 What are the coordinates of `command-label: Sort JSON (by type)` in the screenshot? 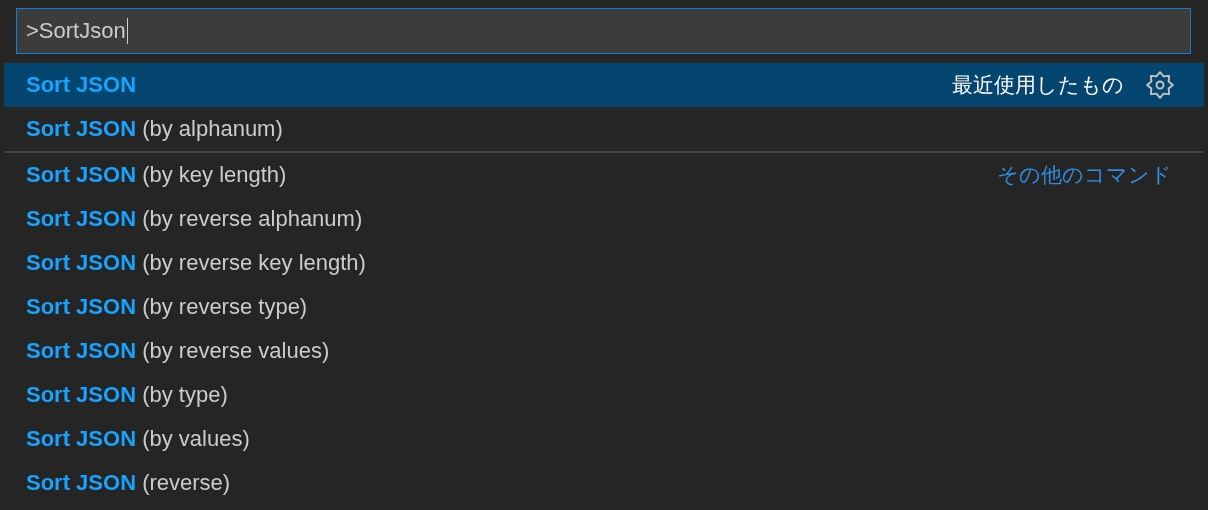 It's located at (127, 395).